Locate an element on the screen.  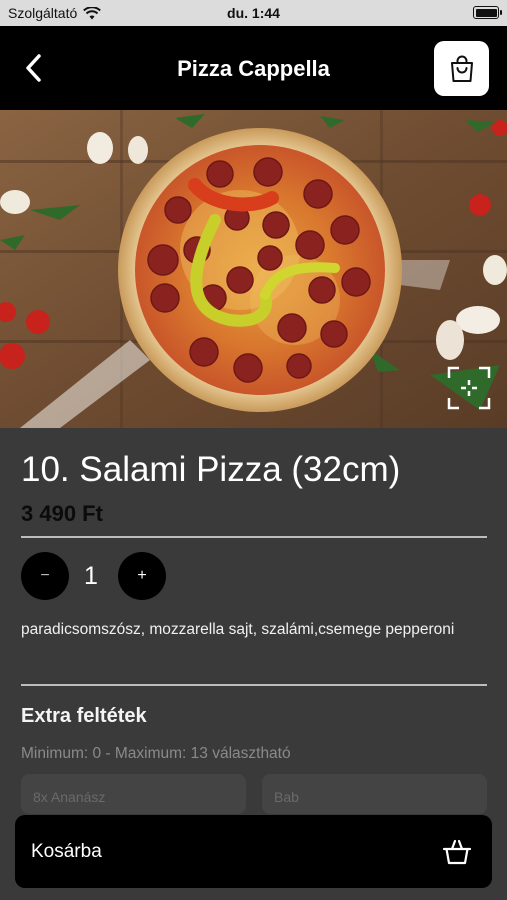
nav-bar: Pizza Cappella is located at coordinates (253, 68).